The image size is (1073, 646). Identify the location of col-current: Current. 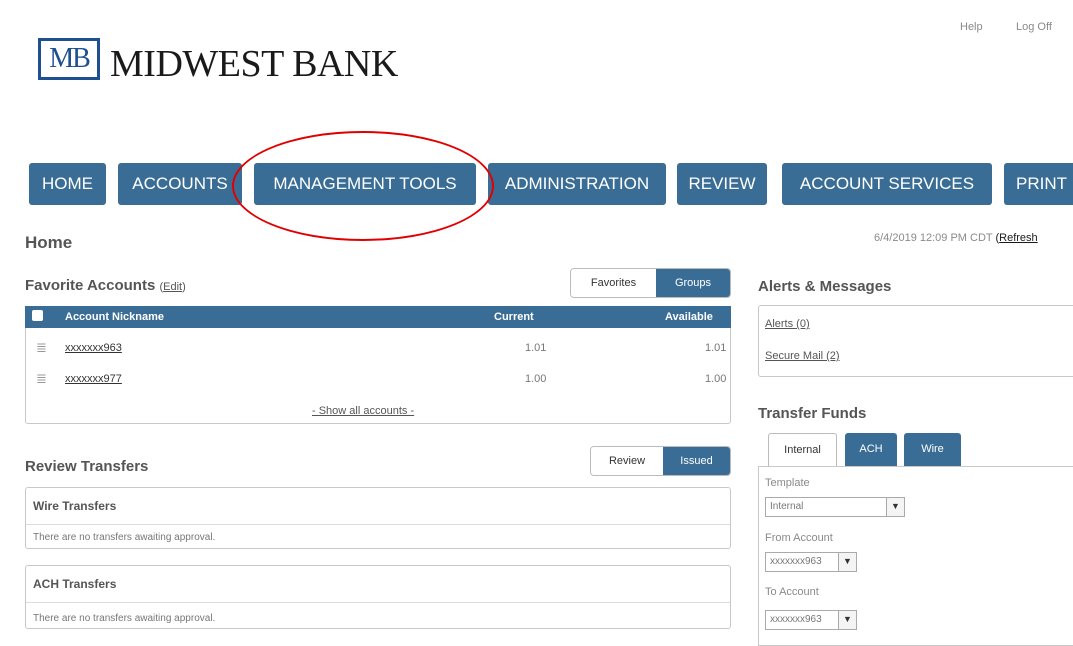
(514, 317).